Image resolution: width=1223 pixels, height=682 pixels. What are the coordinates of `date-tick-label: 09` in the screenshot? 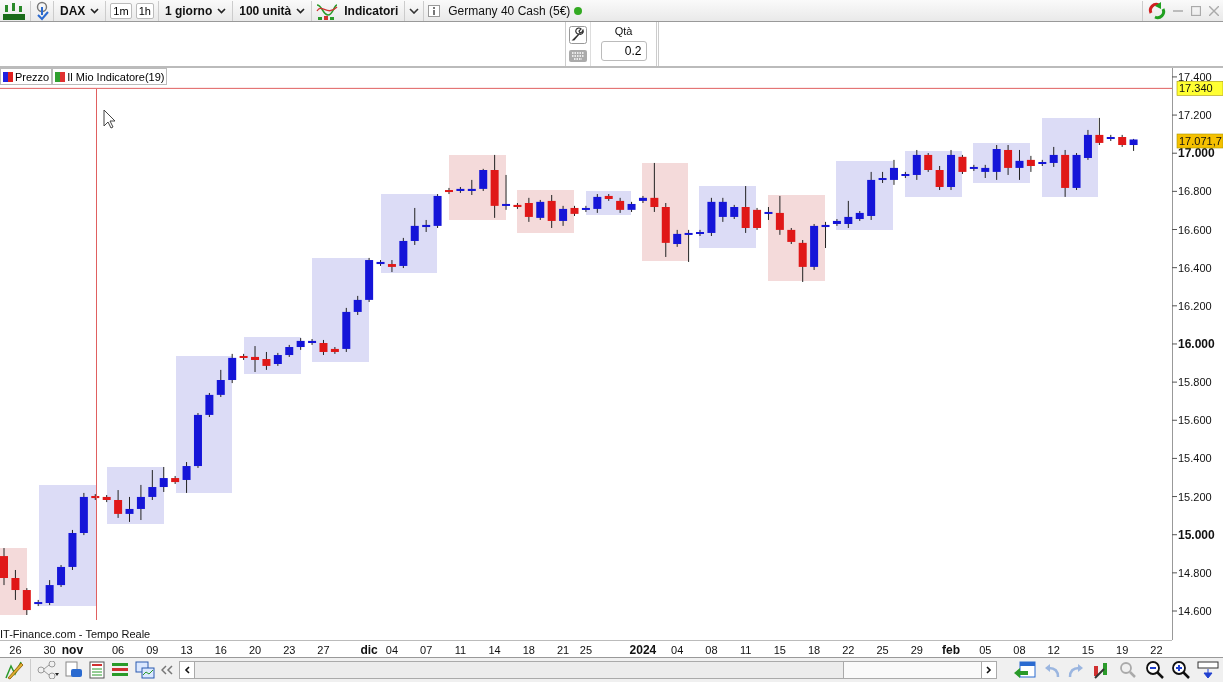 It's located at (152, 650).